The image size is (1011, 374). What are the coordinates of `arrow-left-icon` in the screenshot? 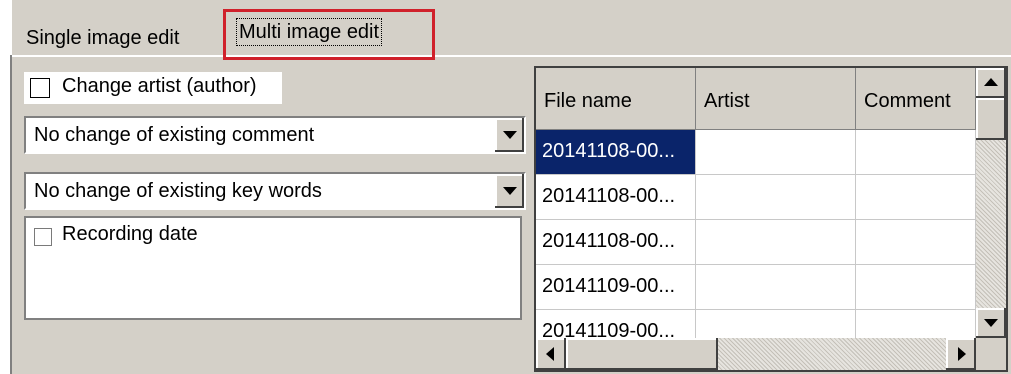 It's located at (550, 354).